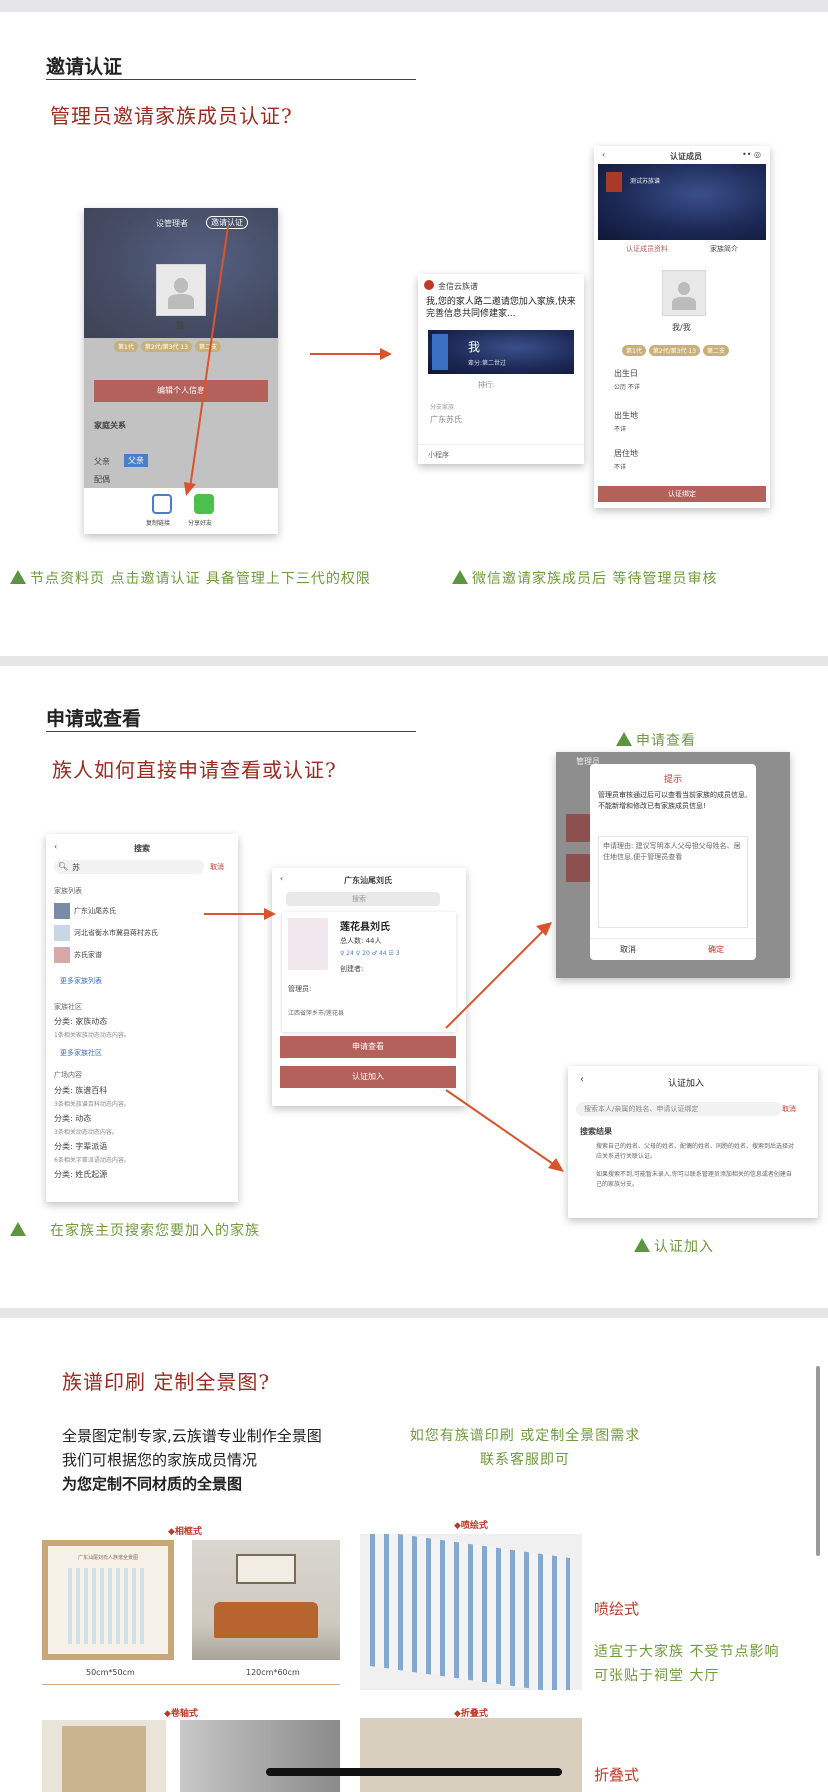  What do you see at coordinates (525, 1448) in the screenshot?
I see `contact-note: 如您有族谱印刷 或定制全景图需求 联系客服即可` at bounding box center [525, 1448].